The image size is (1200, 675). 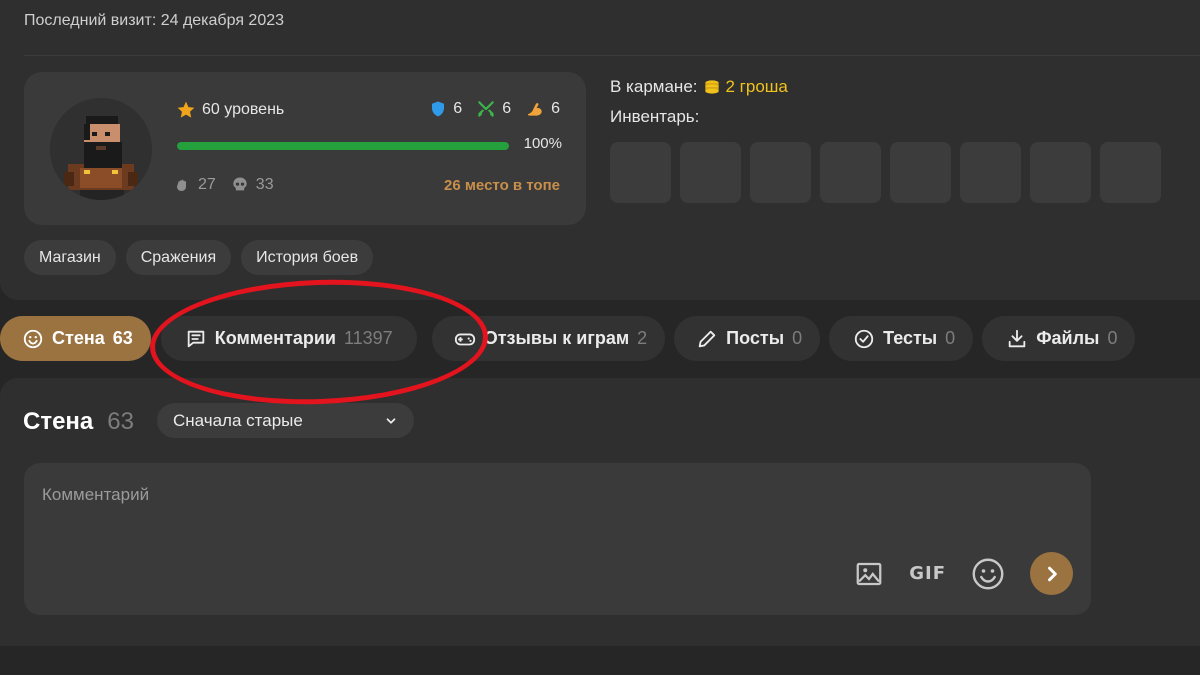 I want to click on star-icon, so click(x=186, y=109).